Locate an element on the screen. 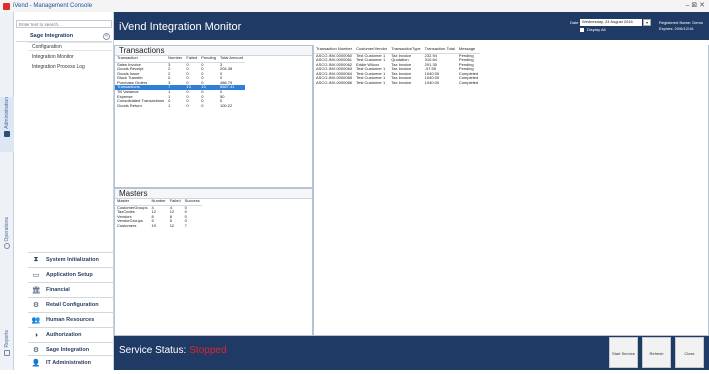 Image resolution: width=709 pixels, height=374 pixels. category-it-administration: 👤 IT Administration is located at coordinates (71, 362).